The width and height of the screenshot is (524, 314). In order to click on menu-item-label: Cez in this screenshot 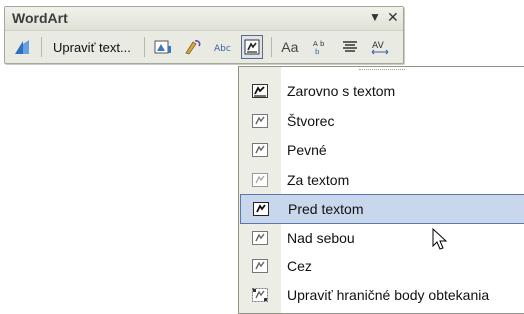, I will do `click(299, 266)`.